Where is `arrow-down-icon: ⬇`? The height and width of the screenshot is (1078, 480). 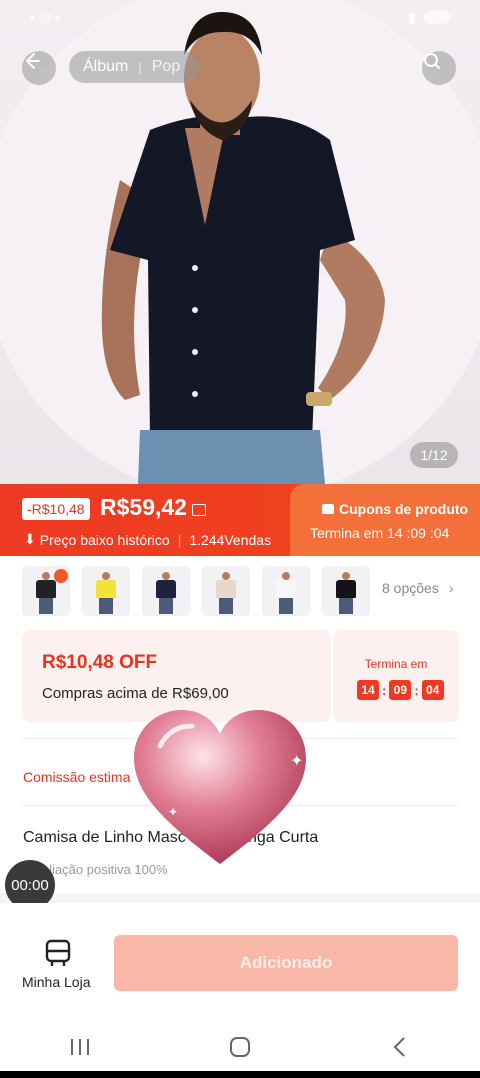 arrow-down-icon: ⬇ is located at coordinates (30, 539).